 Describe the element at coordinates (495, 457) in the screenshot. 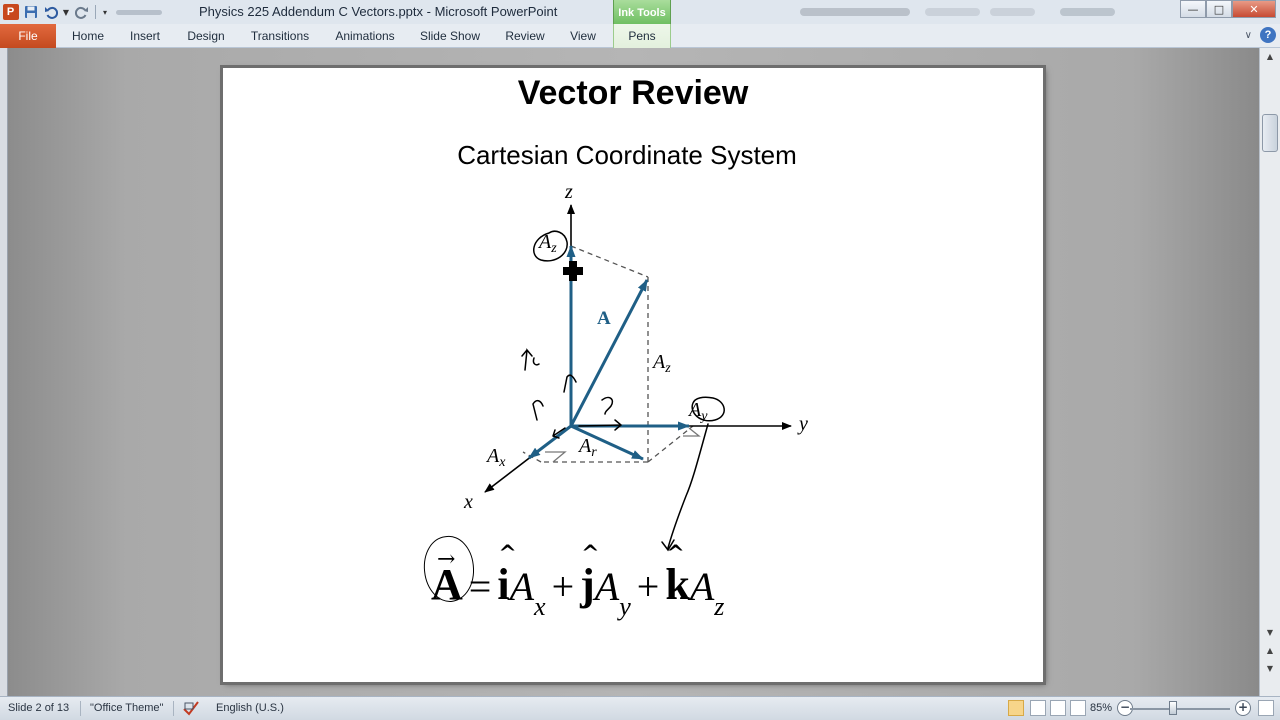

I see `svg-text: Ax` at that location.